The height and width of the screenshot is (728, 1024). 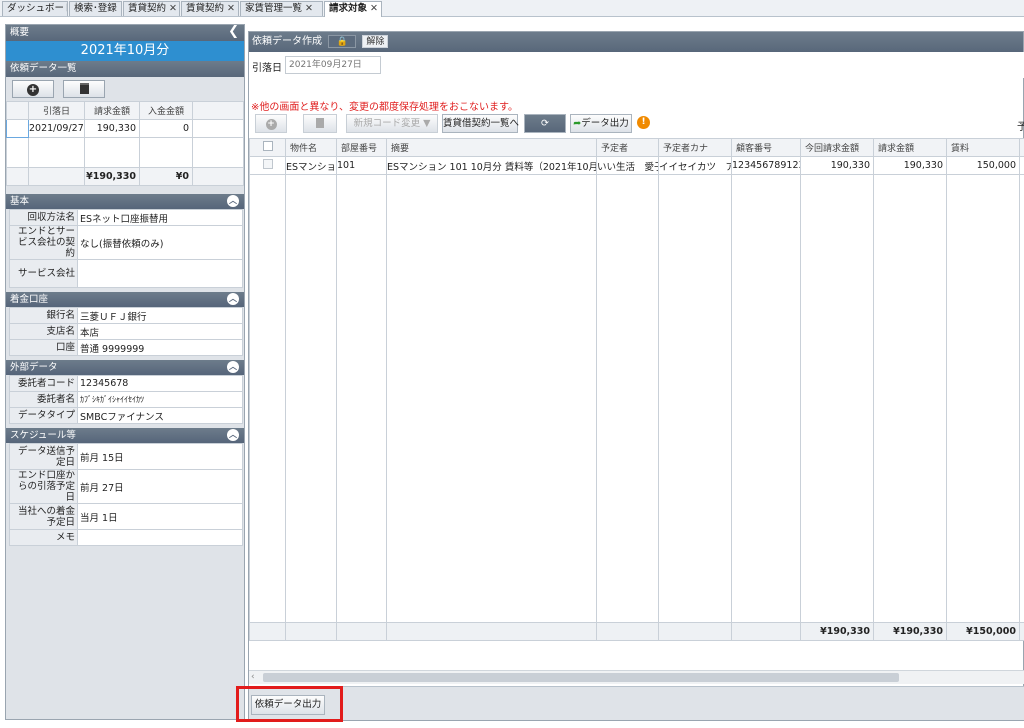 I want to click on request-create-header: 依頼データ作成 🔒 解除, so click(x=636, y=42).